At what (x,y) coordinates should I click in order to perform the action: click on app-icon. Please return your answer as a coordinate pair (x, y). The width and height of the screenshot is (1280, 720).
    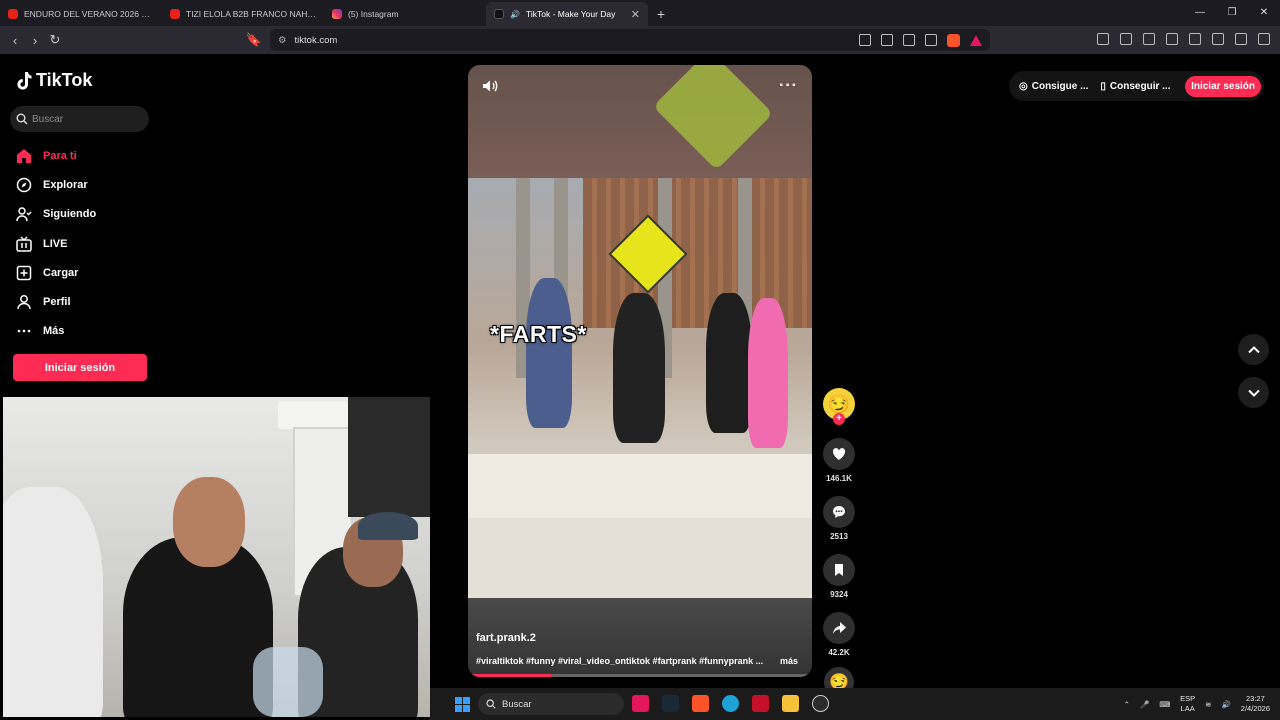
    Looking at the image, I should click on (820, 703).